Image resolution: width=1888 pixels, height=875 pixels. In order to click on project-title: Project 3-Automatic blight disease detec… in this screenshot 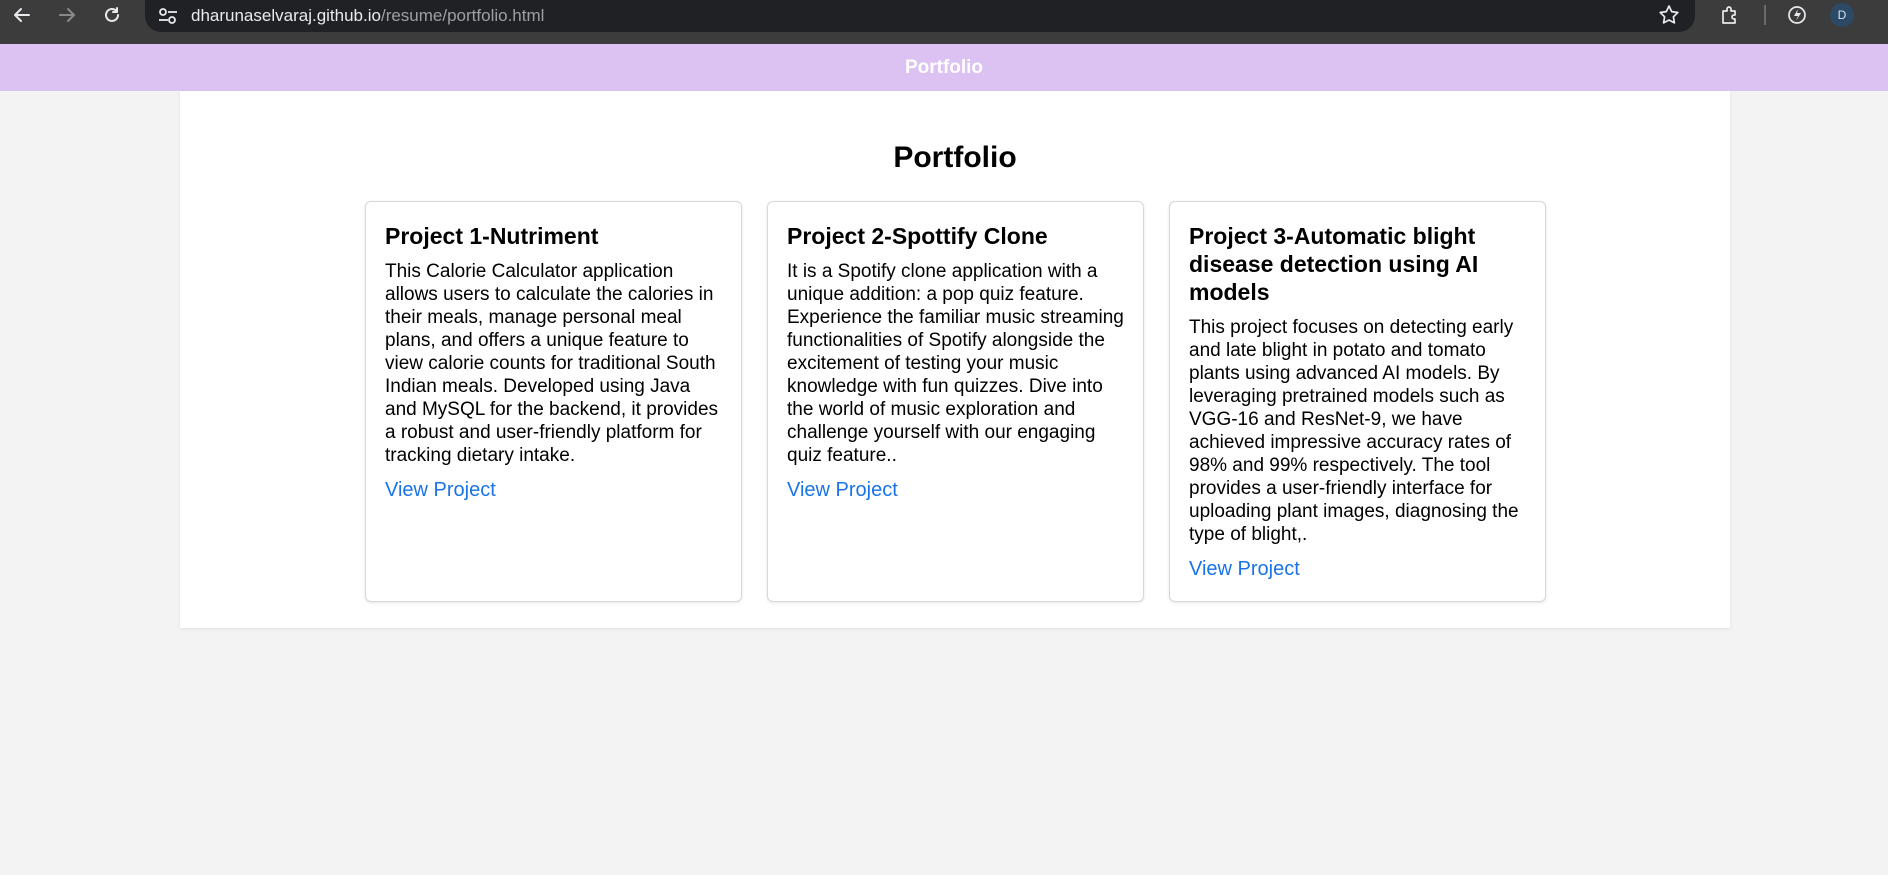, I will do `click(1334, 264)`.